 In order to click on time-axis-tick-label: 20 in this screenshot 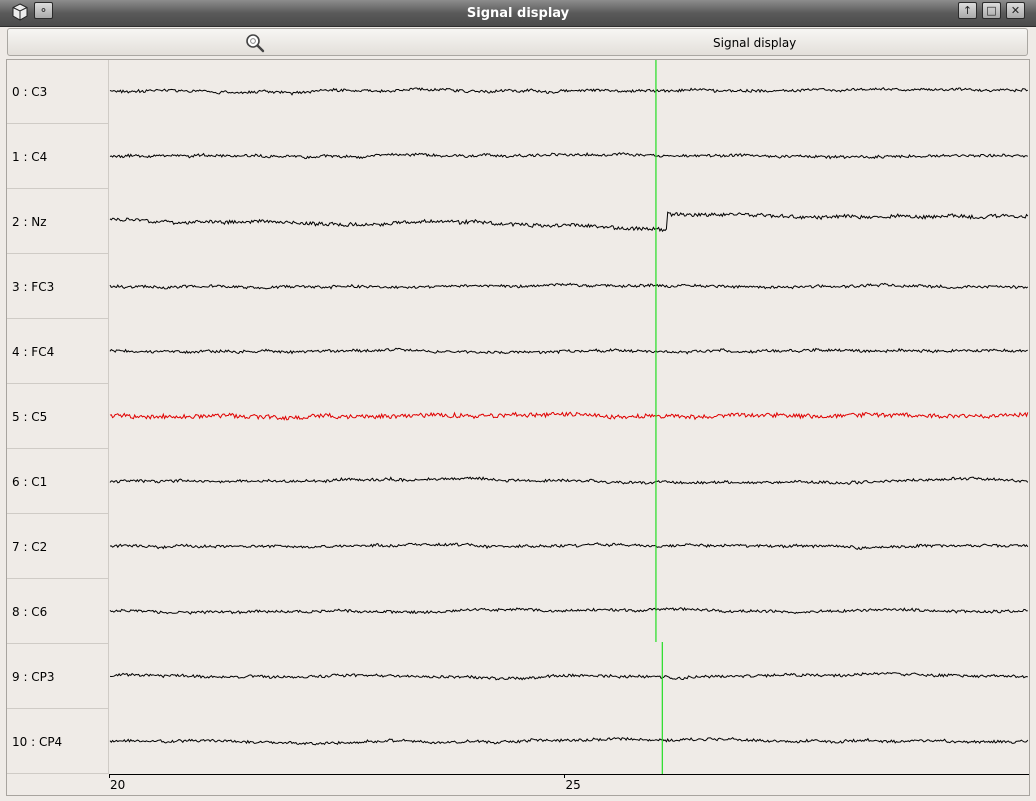, I will do `click(118, 785)`.